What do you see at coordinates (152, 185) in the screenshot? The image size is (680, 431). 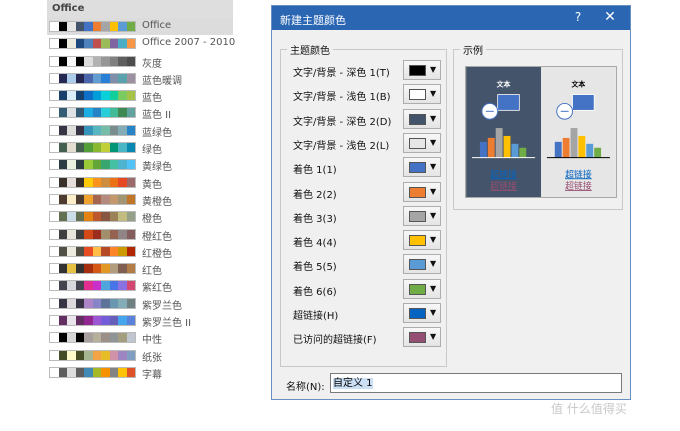 I see `theme-name: 黄色` at bounding box center [152, 185].